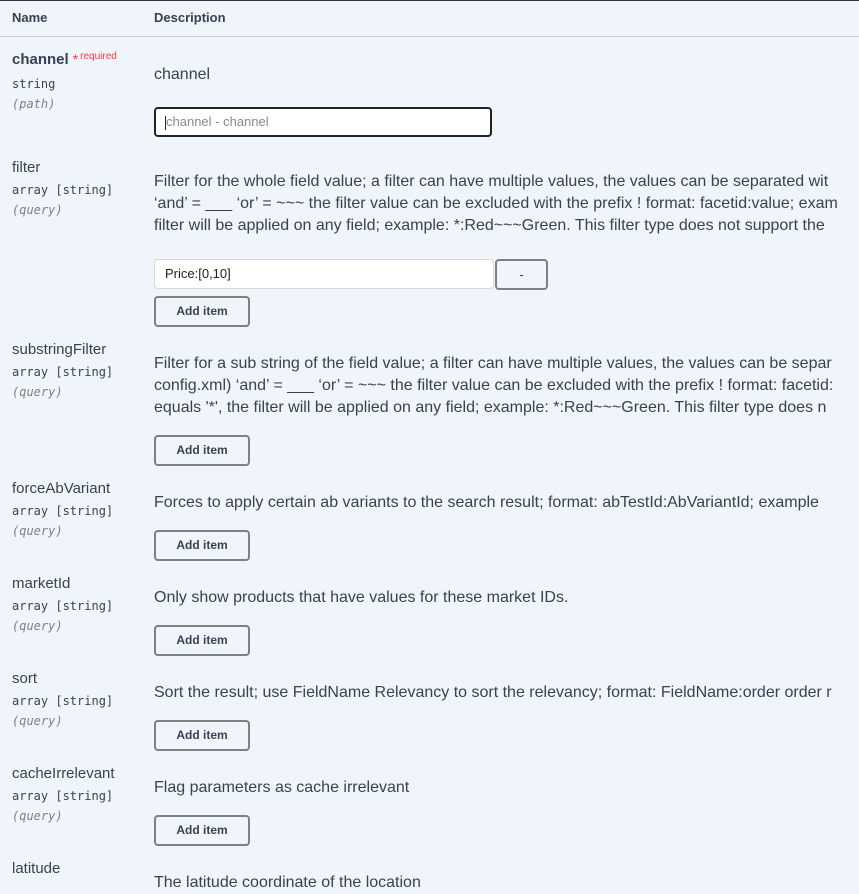 The height and width of the screenshot is (894, 859). What do you see at coordinates (25, 678) in the screenshot?
I see `param-name: sort` at bounding box center [25, 678].